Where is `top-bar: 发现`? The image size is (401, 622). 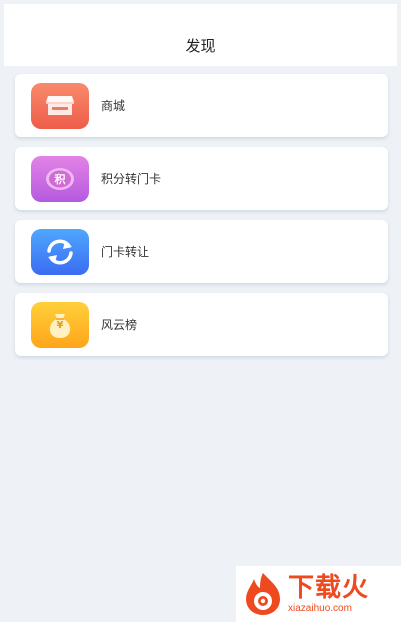 top-bar: 发现 is located at coordinates (200, 35).